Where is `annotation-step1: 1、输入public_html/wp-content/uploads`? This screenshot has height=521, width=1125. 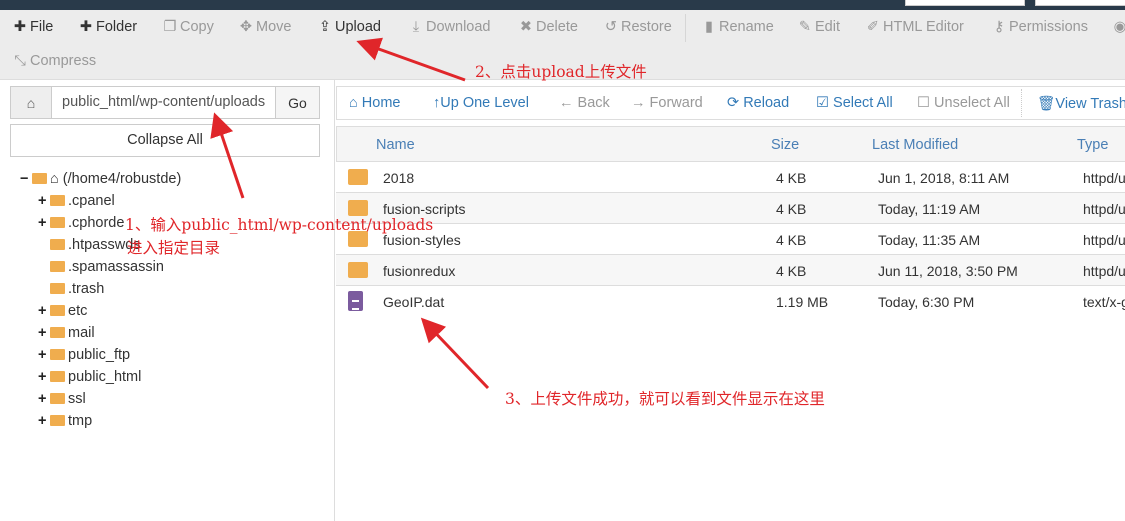
annotation-step1: 1、输入public_html/wp-content/uploads is located at coordinates (279, 225).